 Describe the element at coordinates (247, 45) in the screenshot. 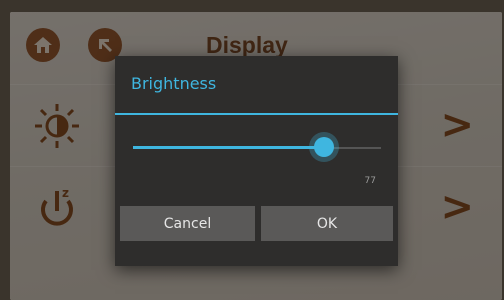

I see `page-title: Display` at that location.